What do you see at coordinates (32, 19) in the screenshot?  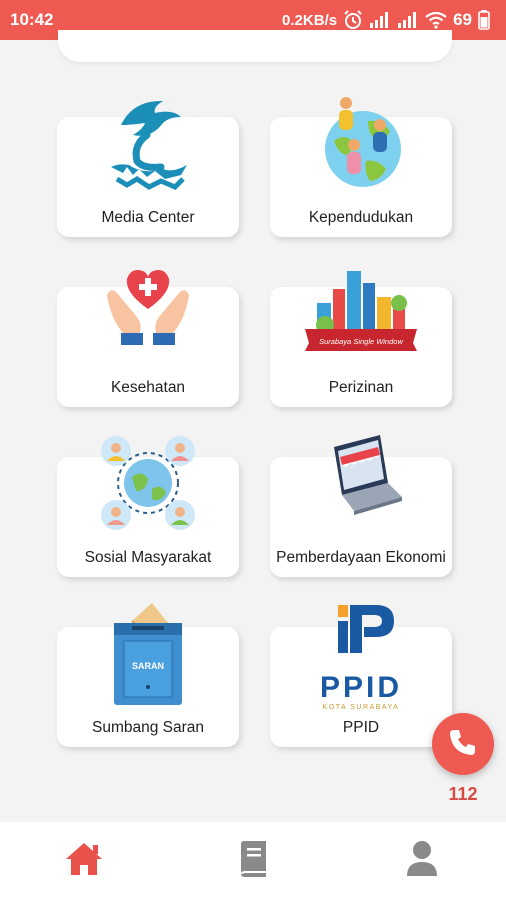 I see `status-time: 10:42` at bounding box center [32, 19].